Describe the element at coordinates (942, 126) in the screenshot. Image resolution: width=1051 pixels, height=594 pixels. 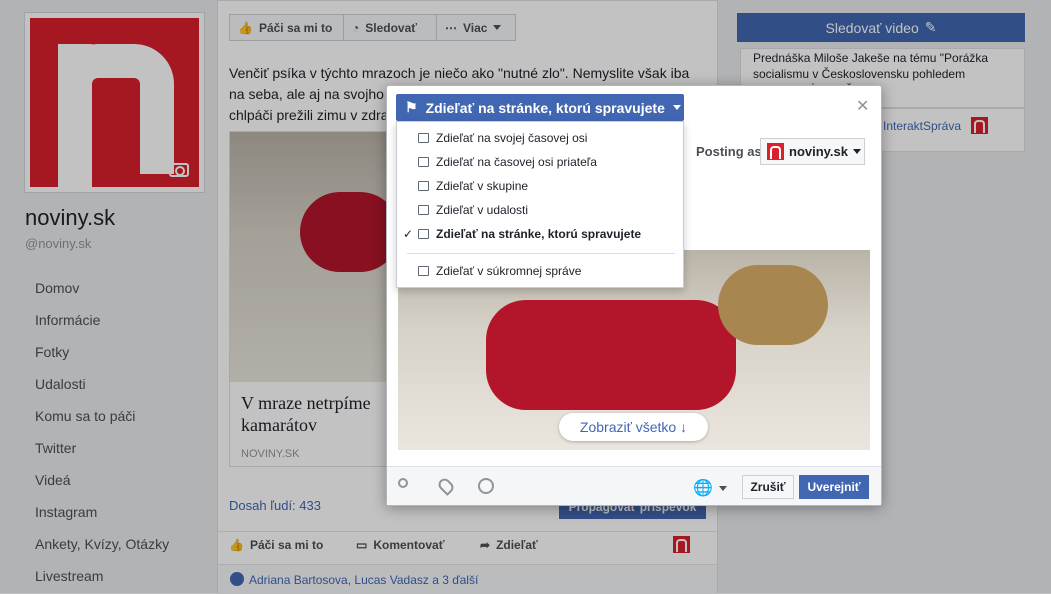
I see `message-link: Správa` at that location.